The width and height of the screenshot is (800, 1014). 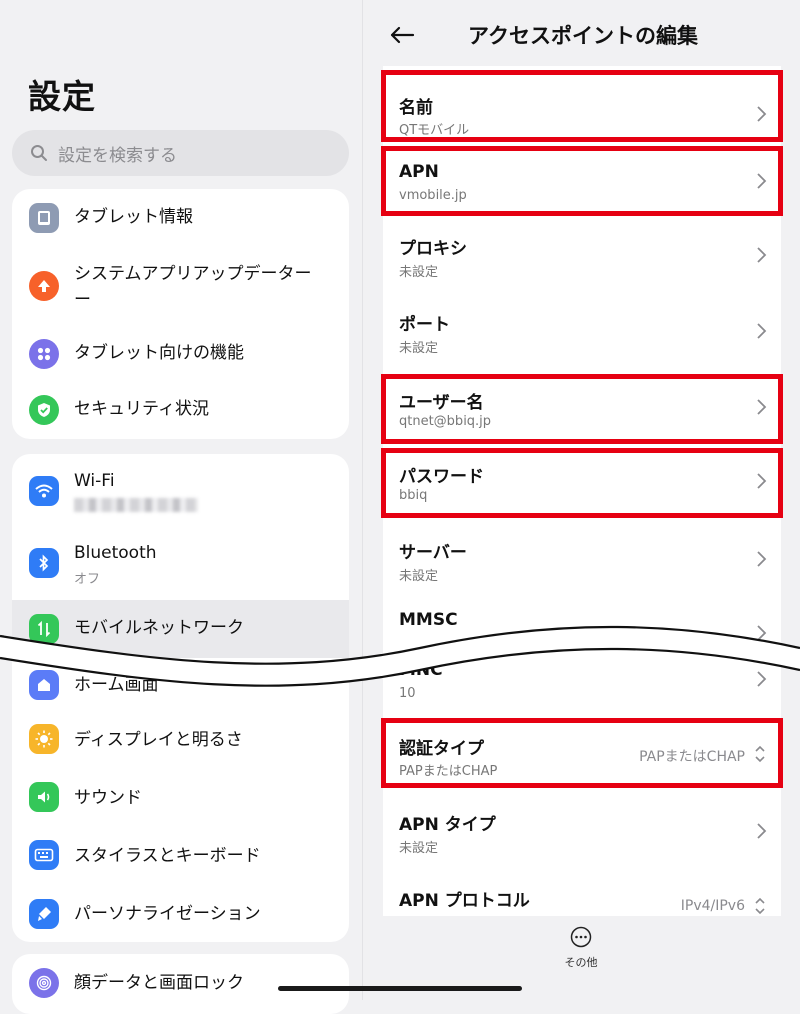 What do you see at coordinates (582, 893) in the screenshot?
I see `apn-row-apn-protocol: APN プロトコル IPv4/IPv6` at bounding box center [582, 893].